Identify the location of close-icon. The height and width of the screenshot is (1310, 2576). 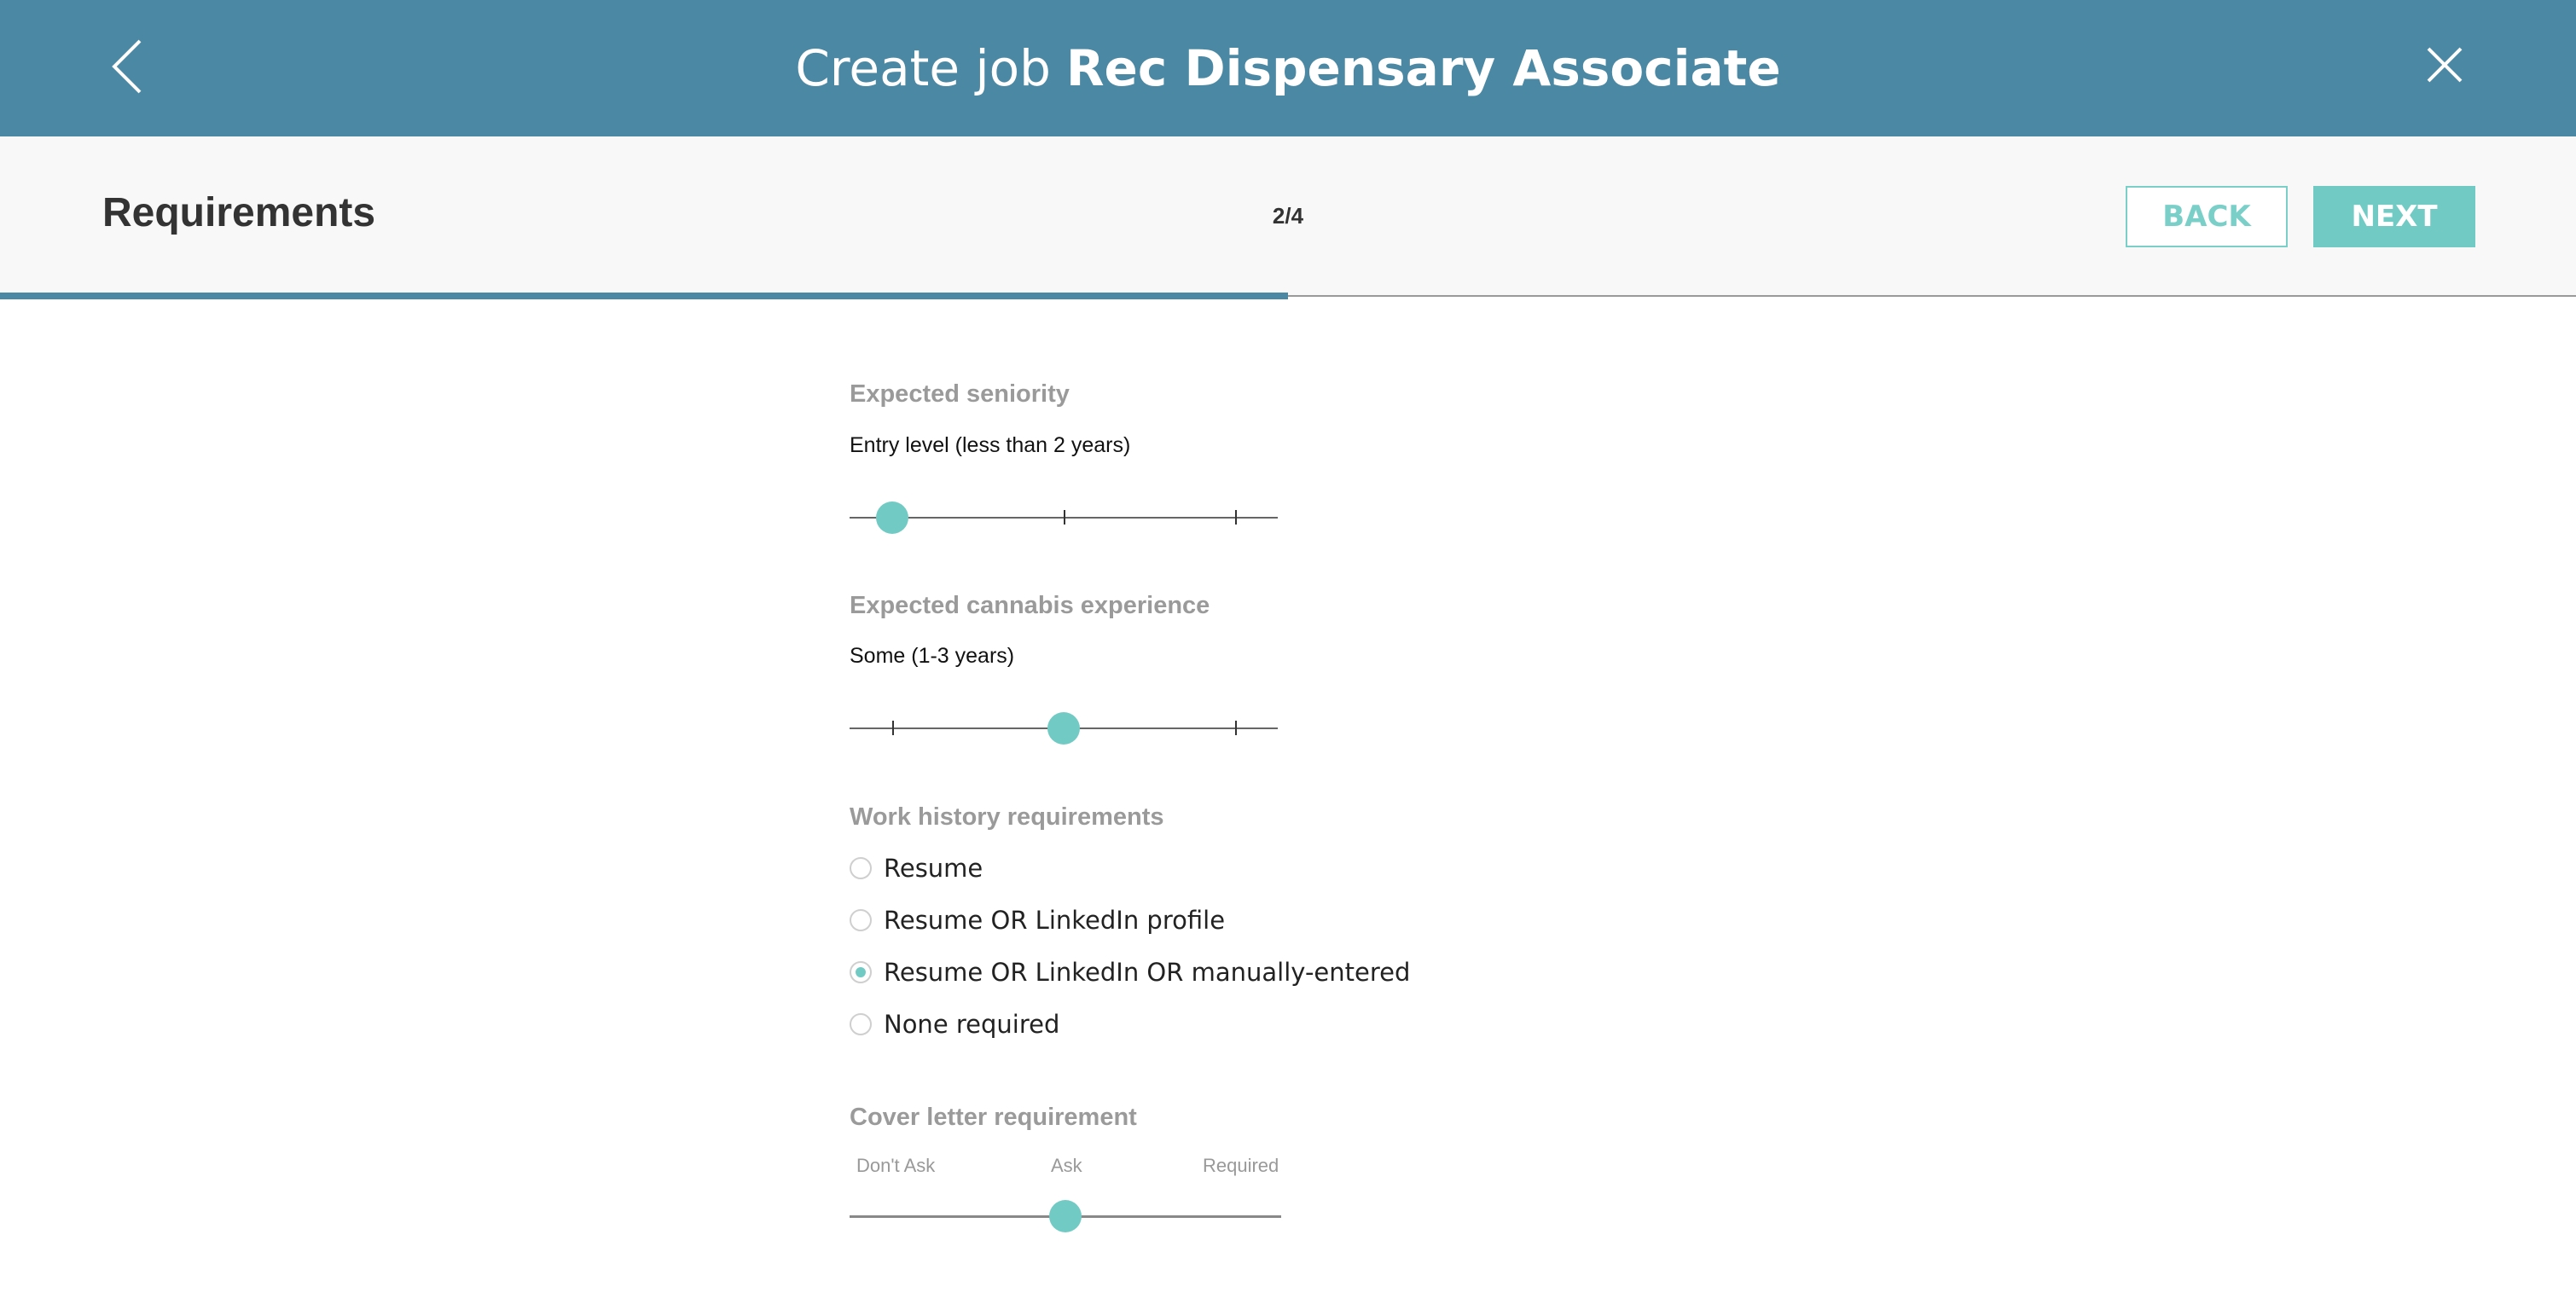
(2444, 65).